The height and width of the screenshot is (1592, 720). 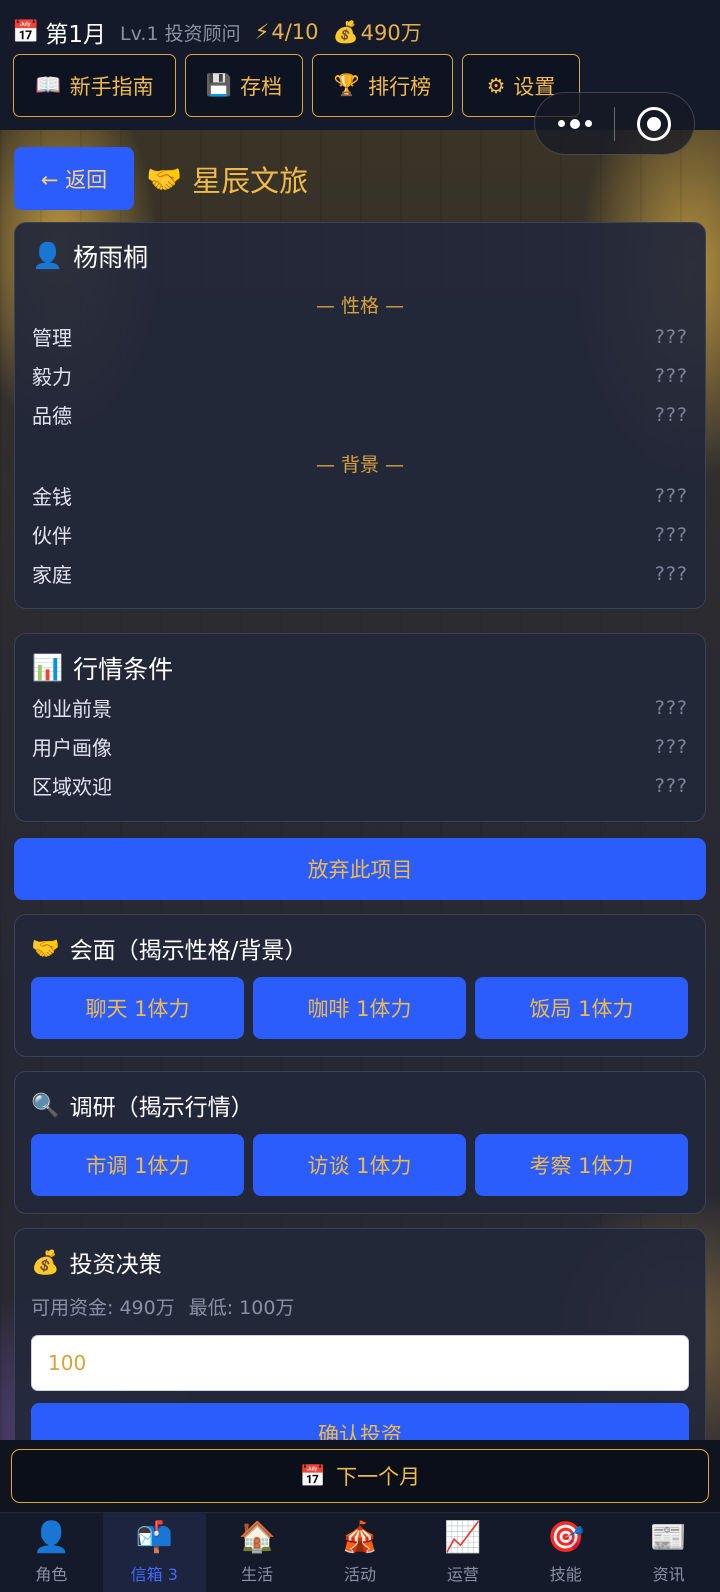 I want to click on tab-operations: 📈 运营, so click(x=462, y=1552).